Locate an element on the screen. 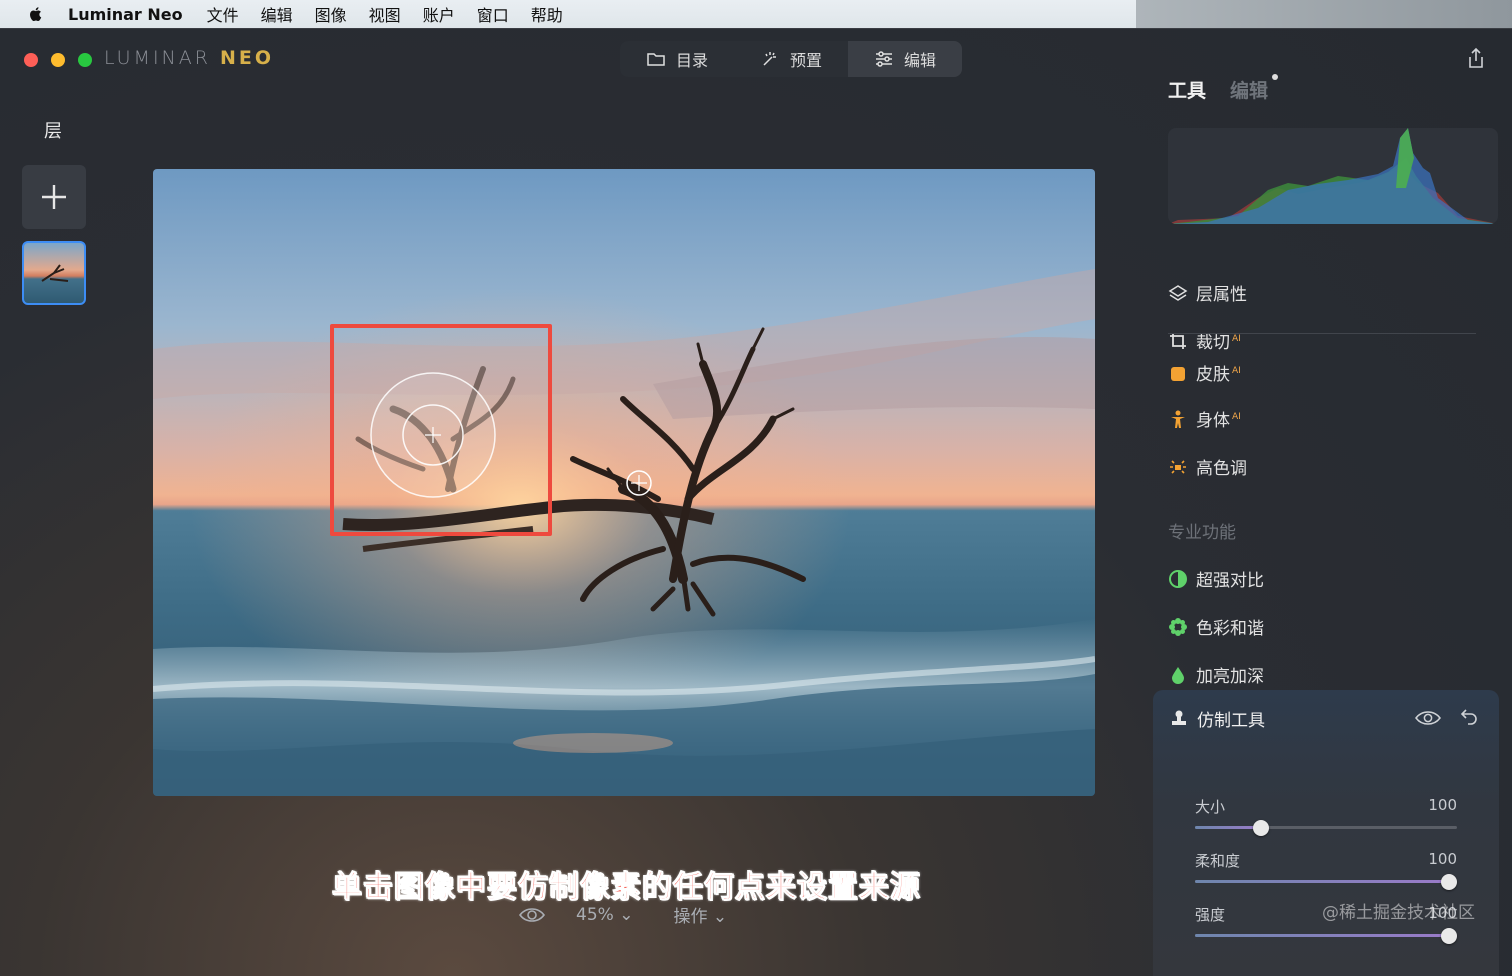 The width and height of the screenshot is (1512, 976). tool-supercontrast: 超强对比 is located at coordinates (1216, 578).